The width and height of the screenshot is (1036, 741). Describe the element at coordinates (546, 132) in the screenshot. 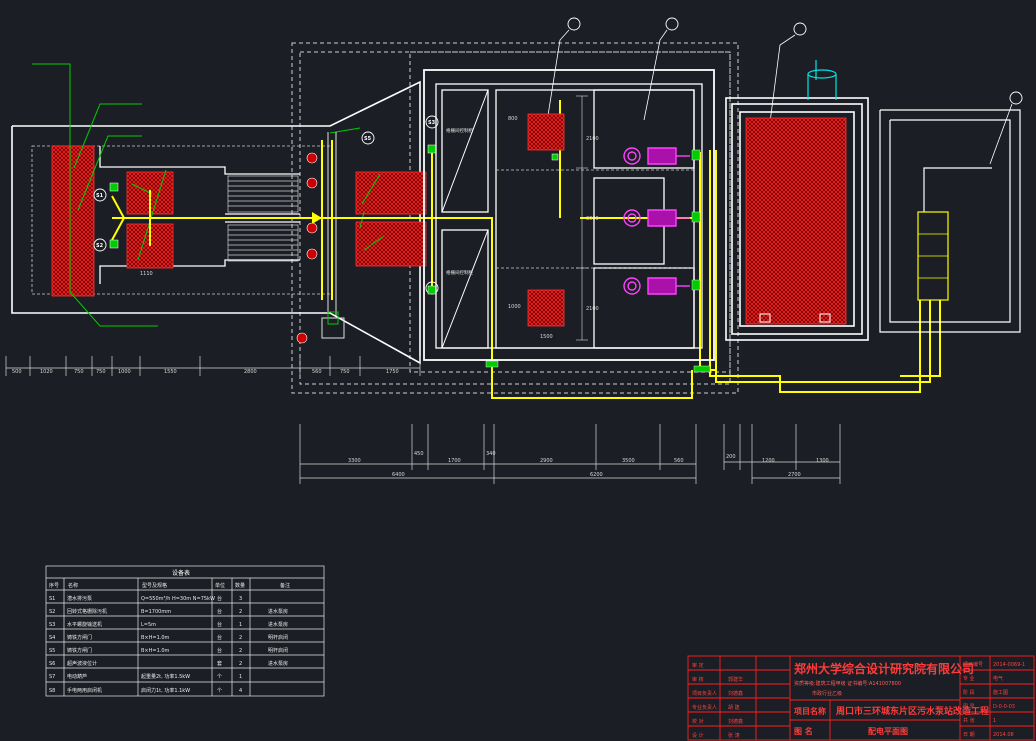

I see `control-cabinet-upper` at that location.